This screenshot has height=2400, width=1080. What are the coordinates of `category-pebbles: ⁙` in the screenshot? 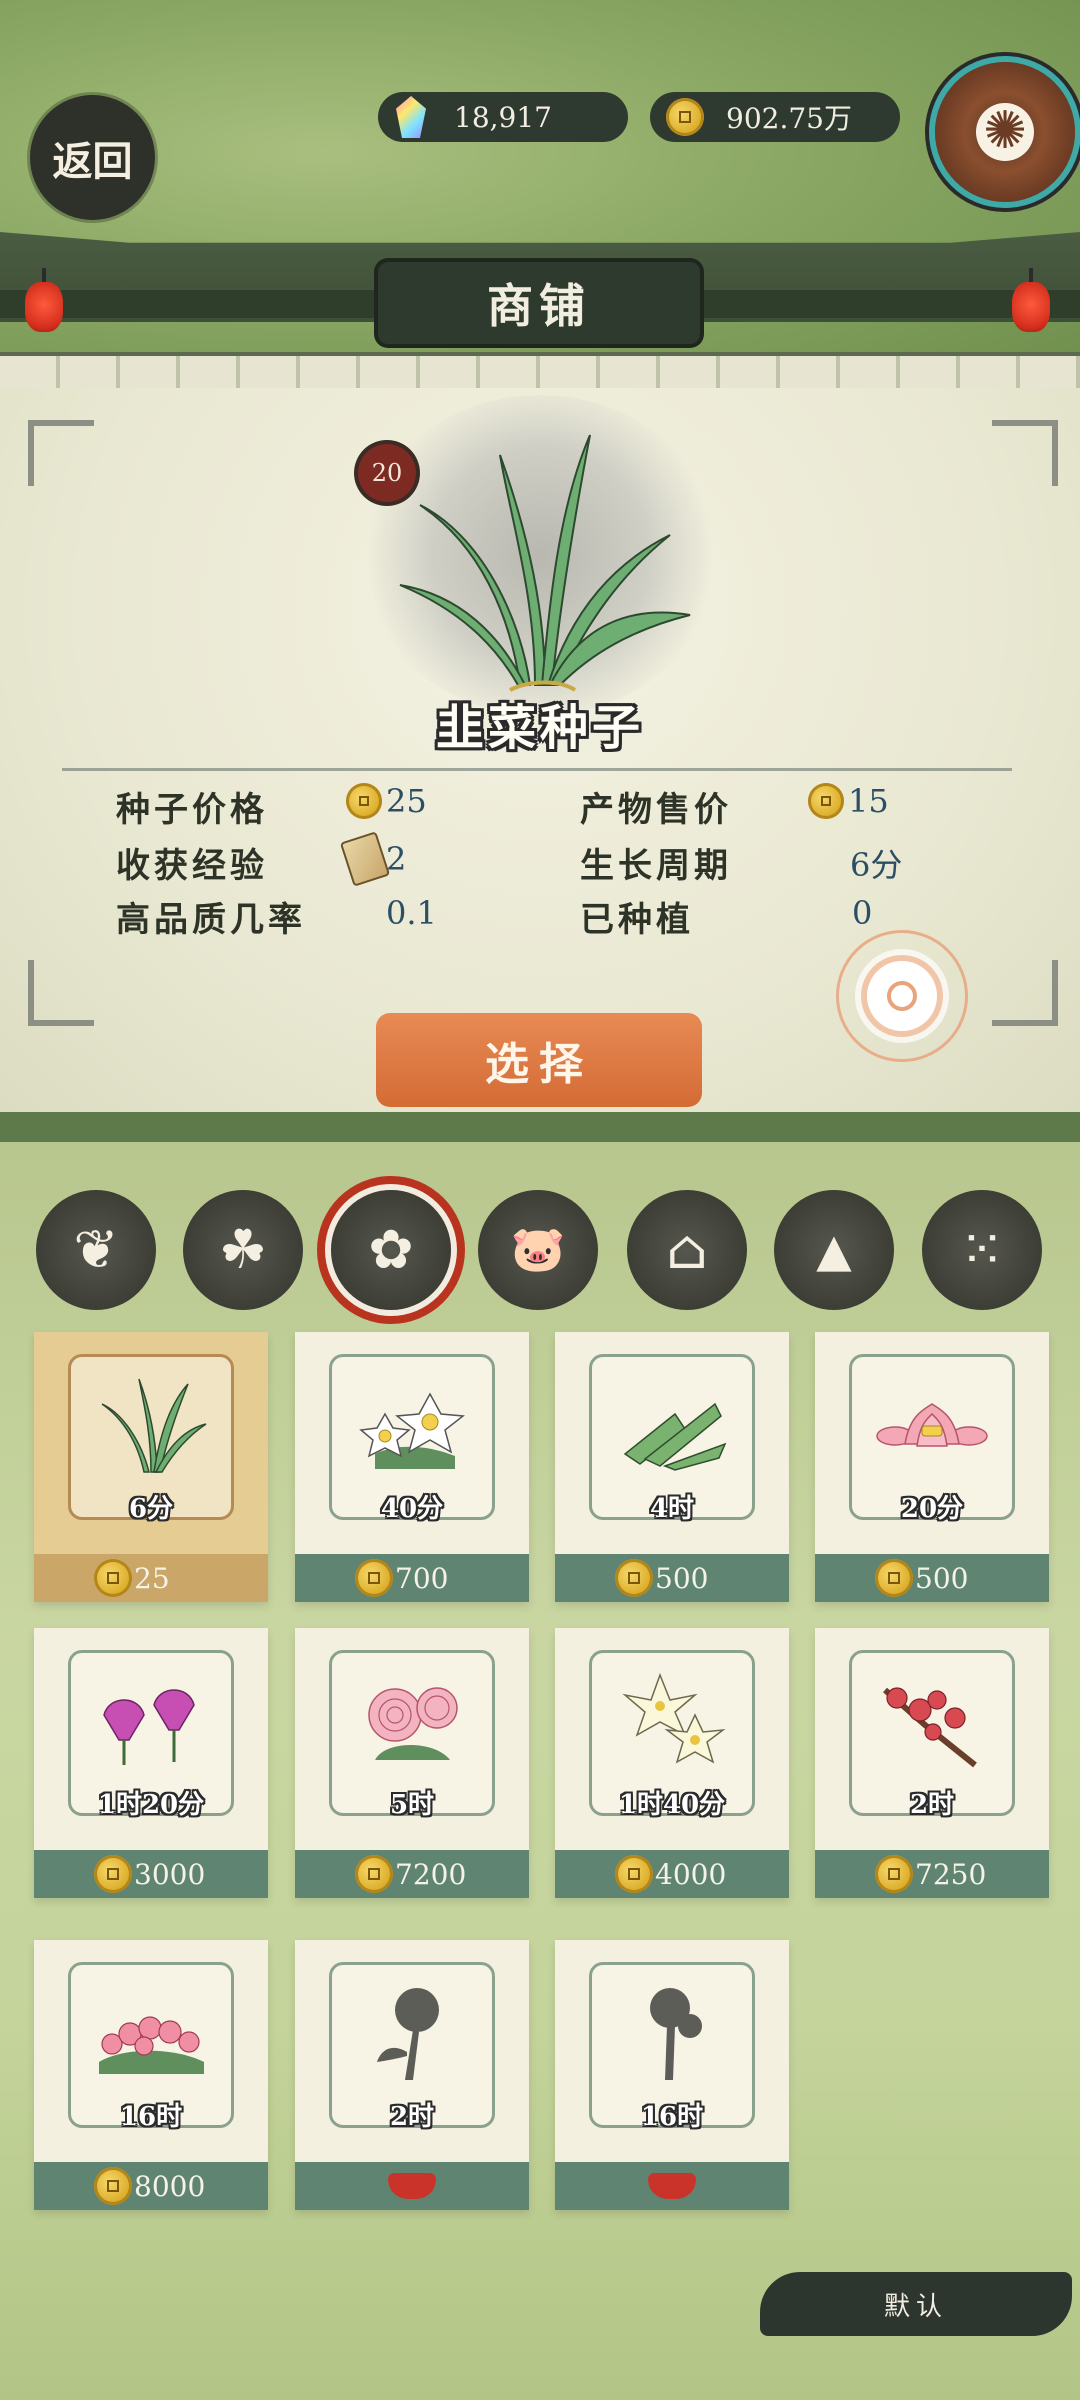 It's located at (982, 1250).